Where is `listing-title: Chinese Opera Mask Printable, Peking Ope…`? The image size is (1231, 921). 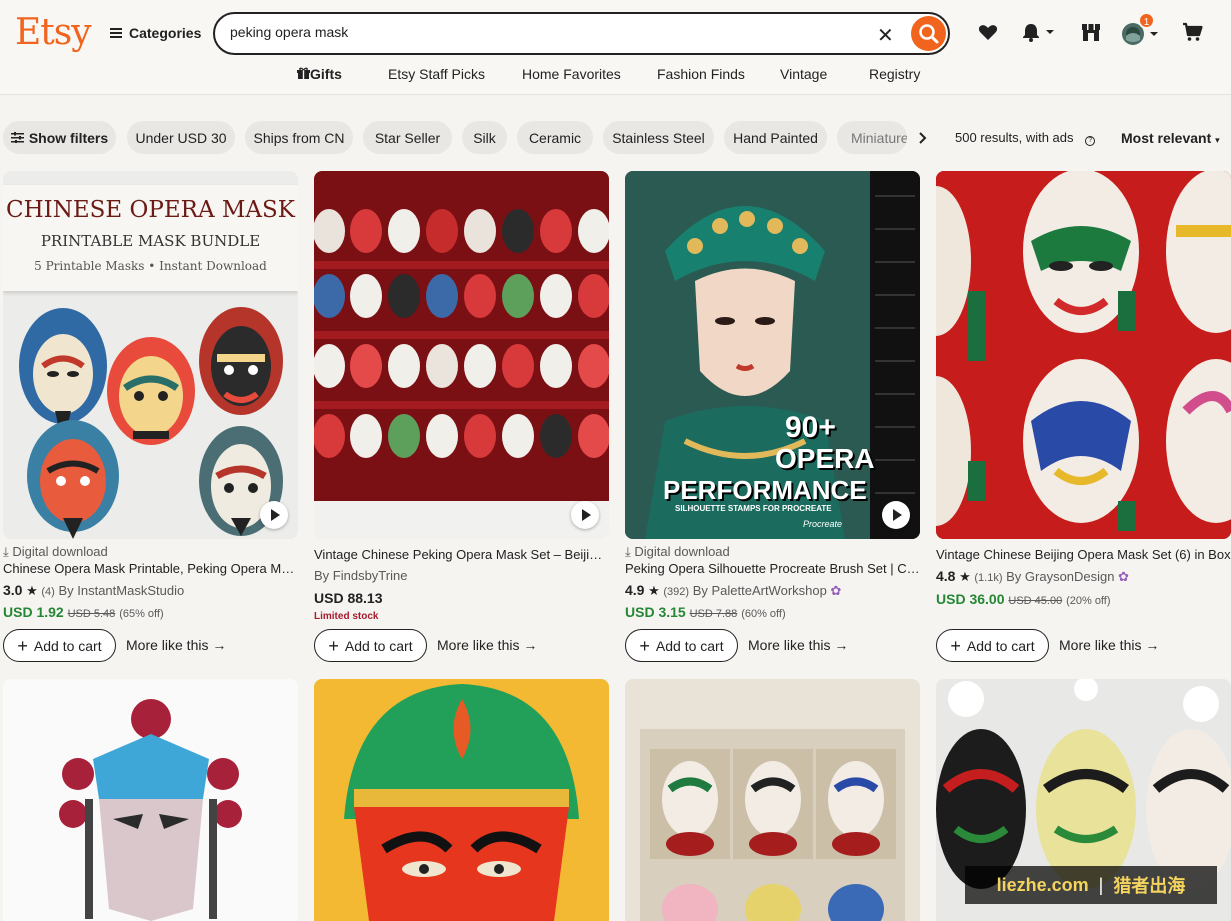
listing-title: Chinese Opera Mask Printable, Peking Ope… is located at coordinates (150, 568).